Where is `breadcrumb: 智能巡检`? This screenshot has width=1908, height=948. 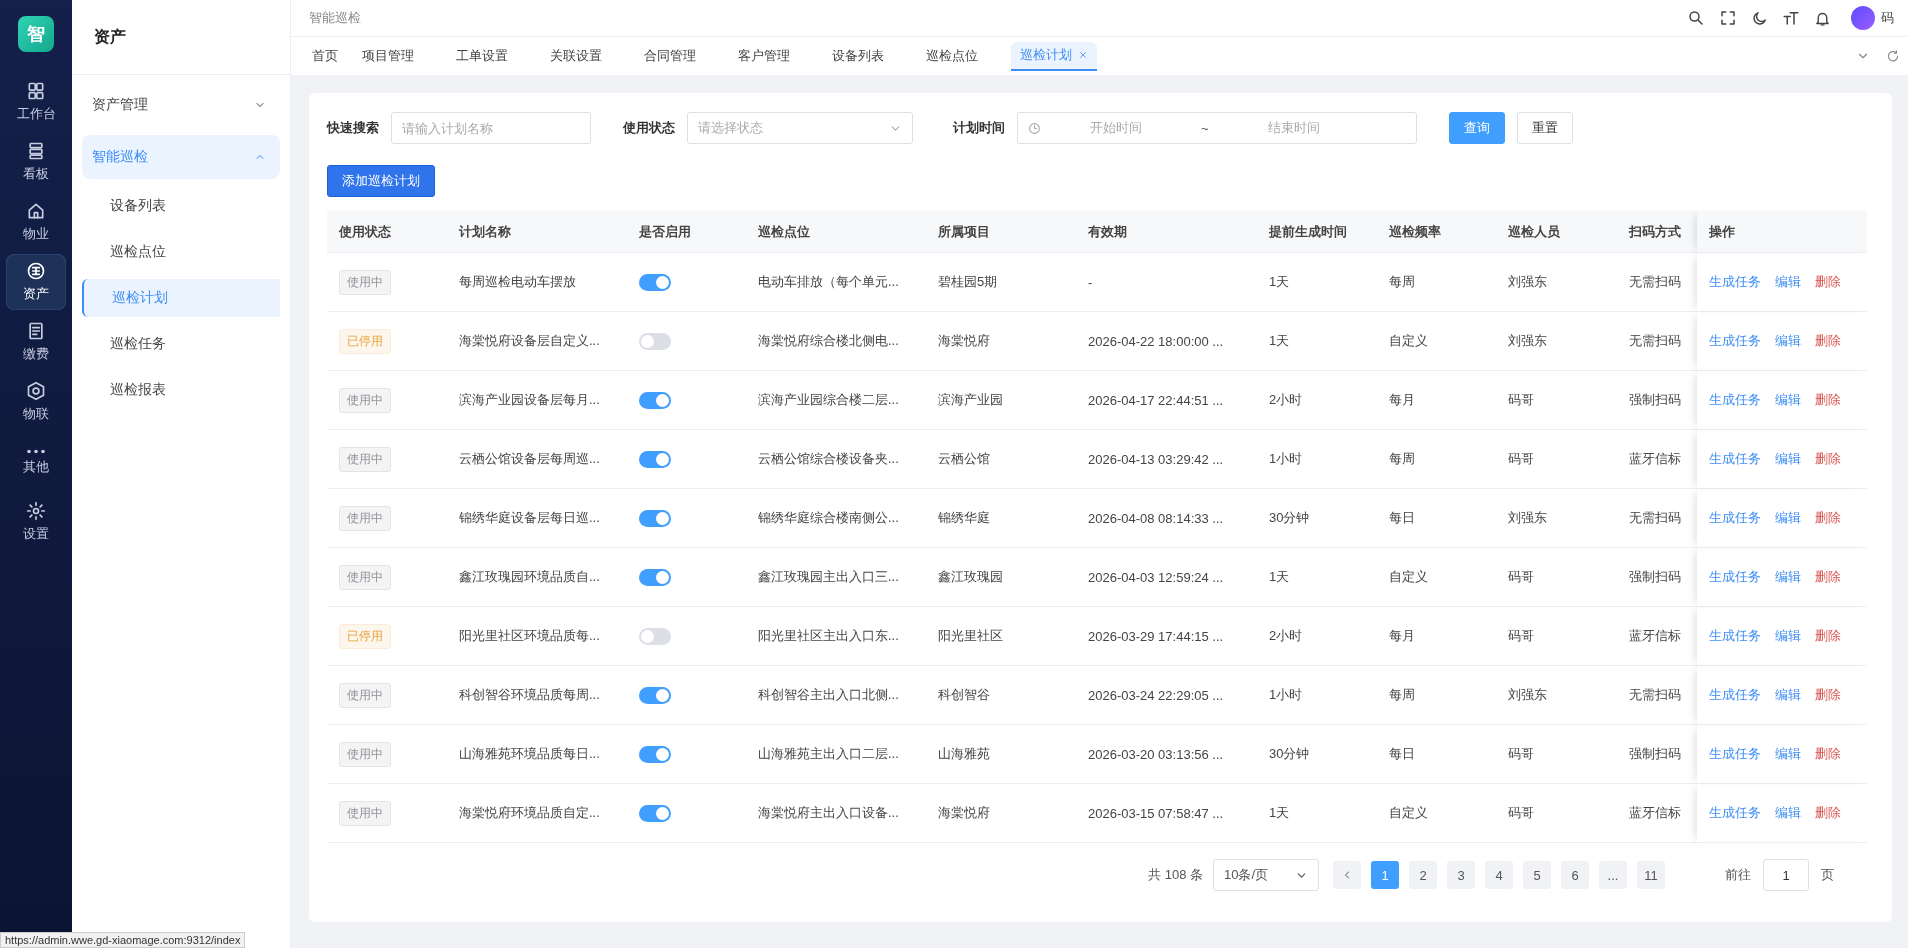 breadcrumb: 智能巡检 is located at coordinates (998, 18).